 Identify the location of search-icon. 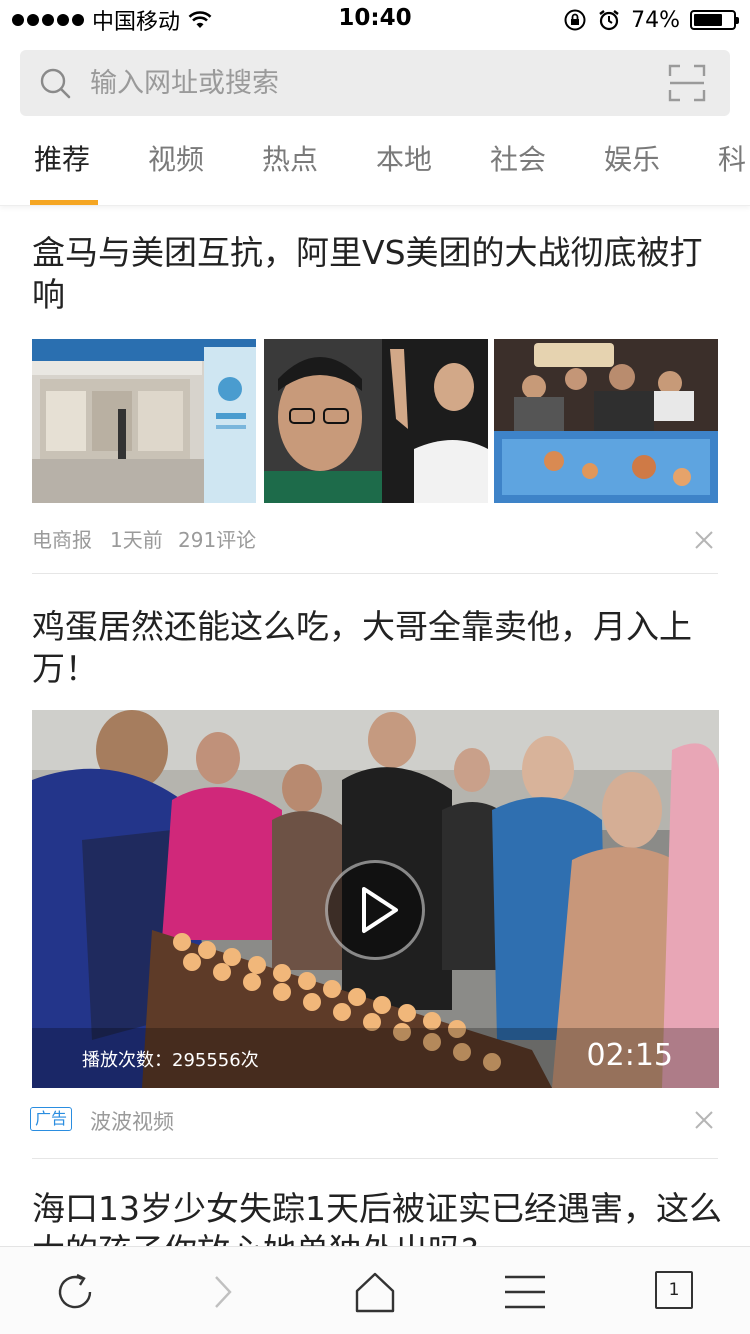
(55, 83).